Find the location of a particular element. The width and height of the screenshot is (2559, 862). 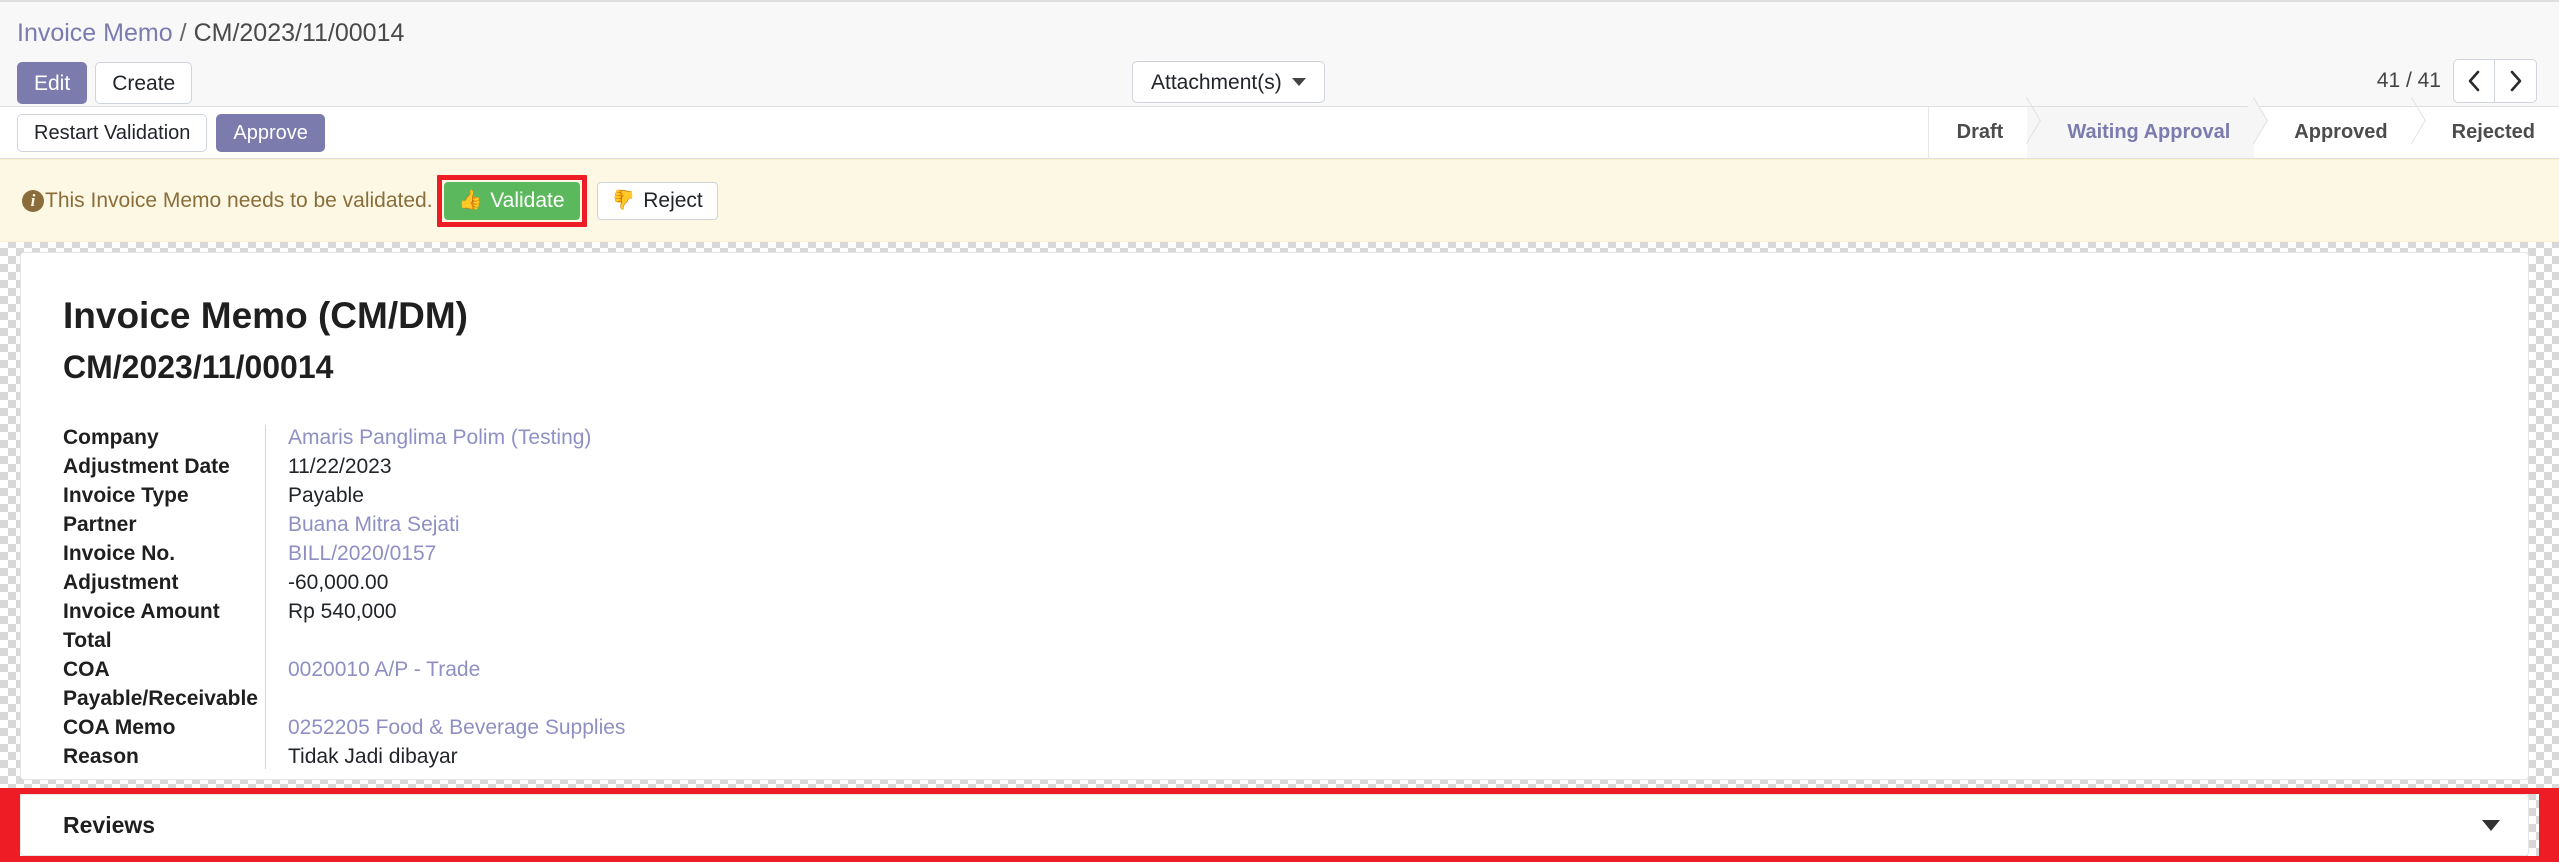

field-row-adjustment: Adjustment -60,000.00 is located at coordinates (1274, 582).